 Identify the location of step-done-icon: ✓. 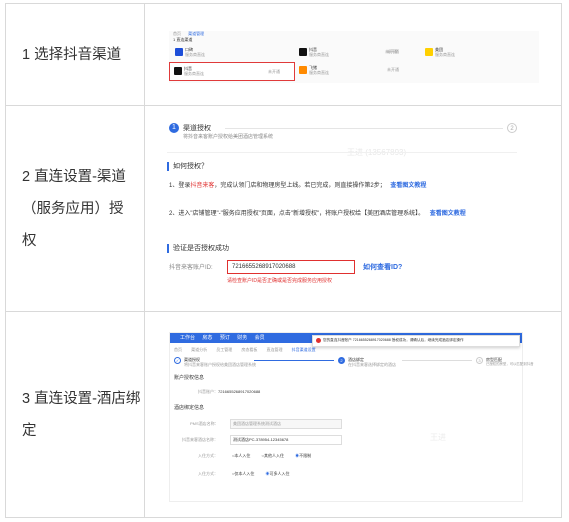
(177, 360).